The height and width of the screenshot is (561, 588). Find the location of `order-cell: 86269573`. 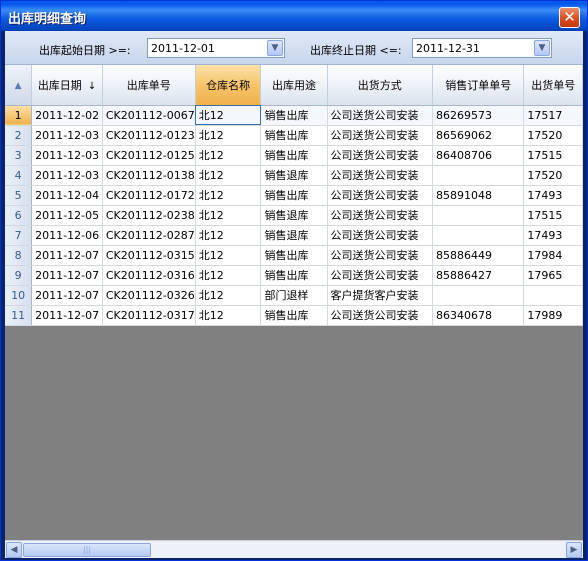

order-cell: 86269573 is located at coordinates (478, 115).